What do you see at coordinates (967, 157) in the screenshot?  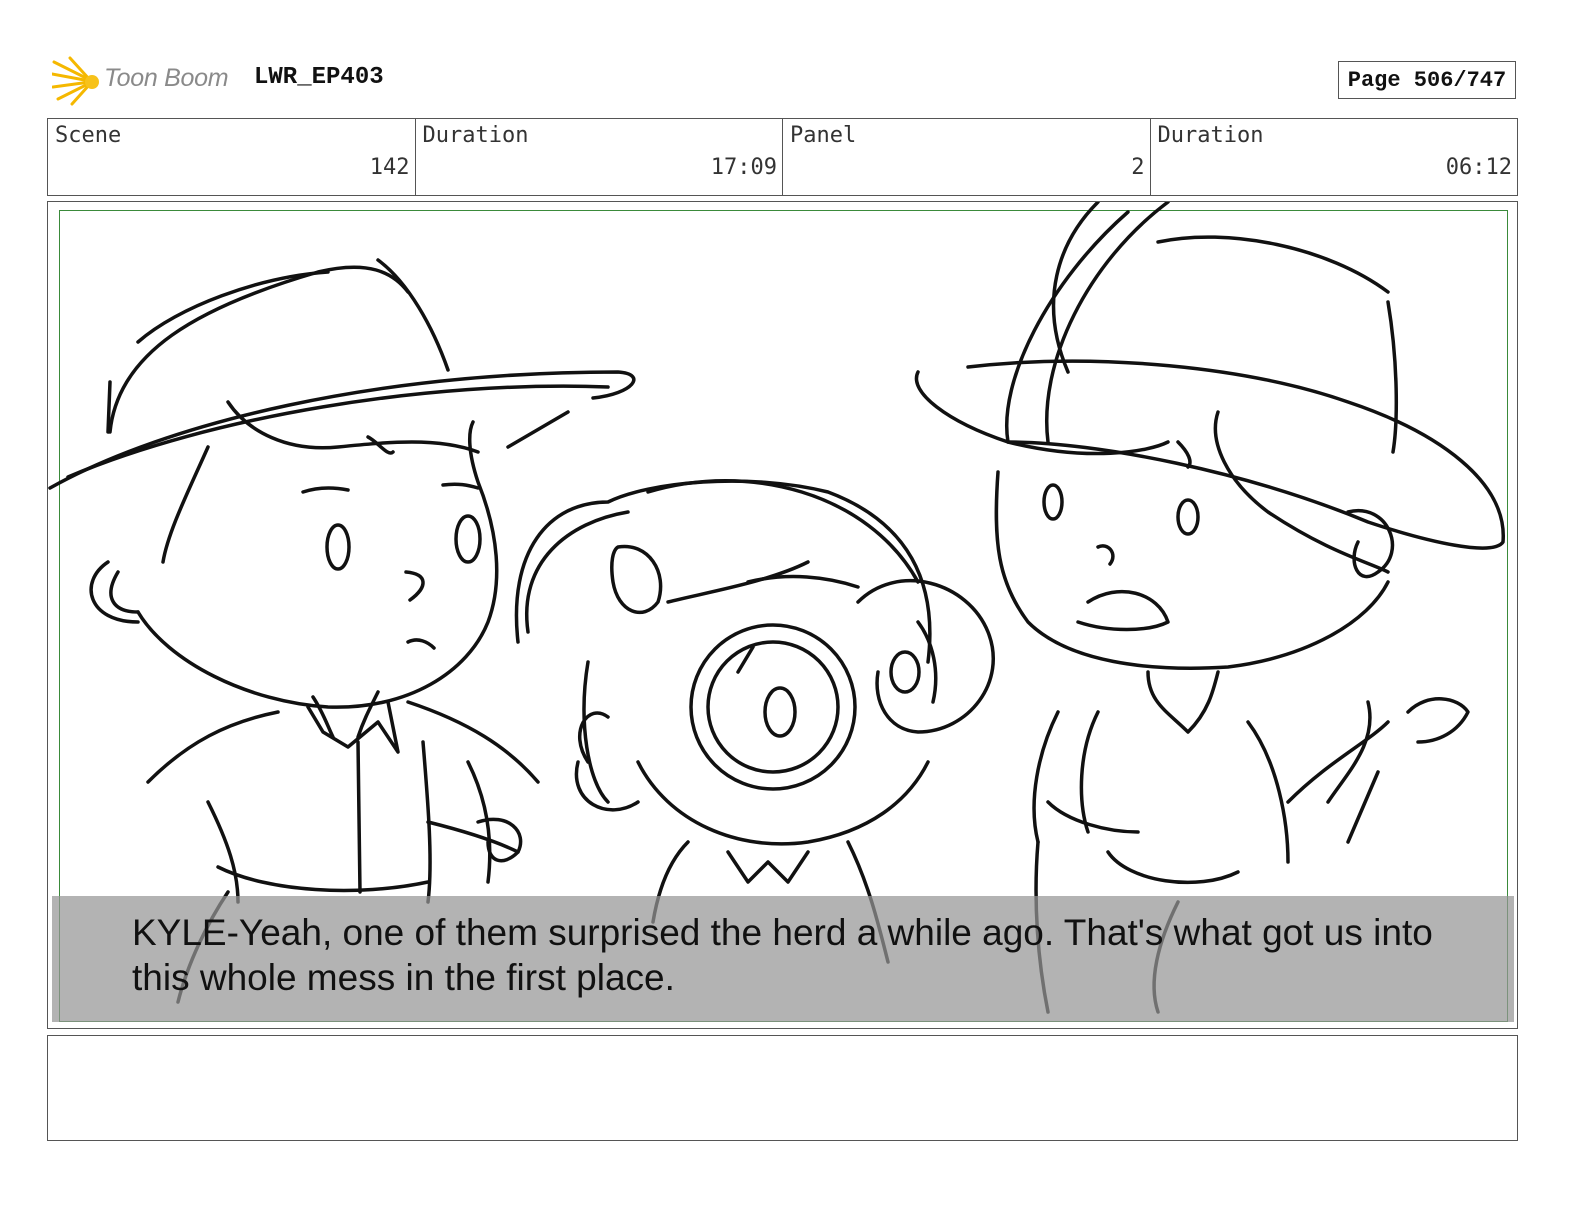 I see `panel-cell: Panel 2` at bounding box center [967, 157].